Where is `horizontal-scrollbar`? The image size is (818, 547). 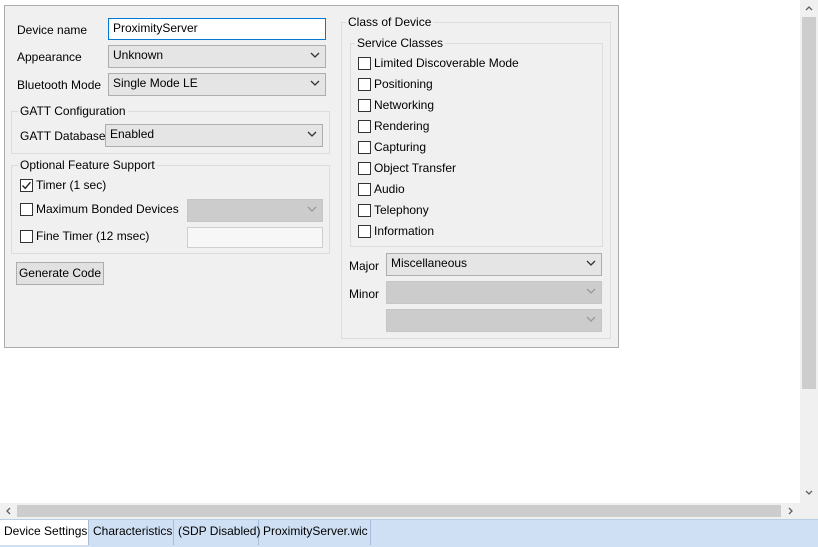
horizontal-scrollbar is located at coordinates (400, 511).